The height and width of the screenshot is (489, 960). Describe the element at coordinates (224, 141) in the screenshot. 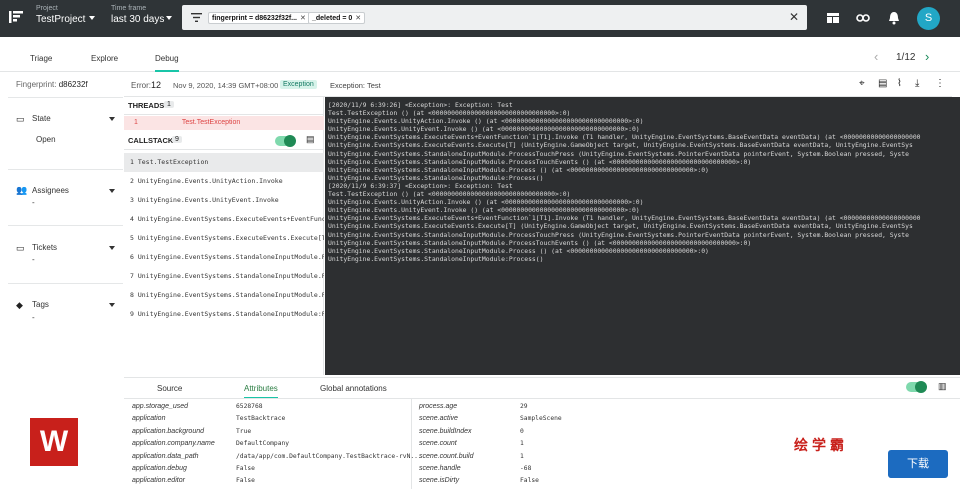

I see `callstack-header: CALLSTACK 9 ▤` at that location.